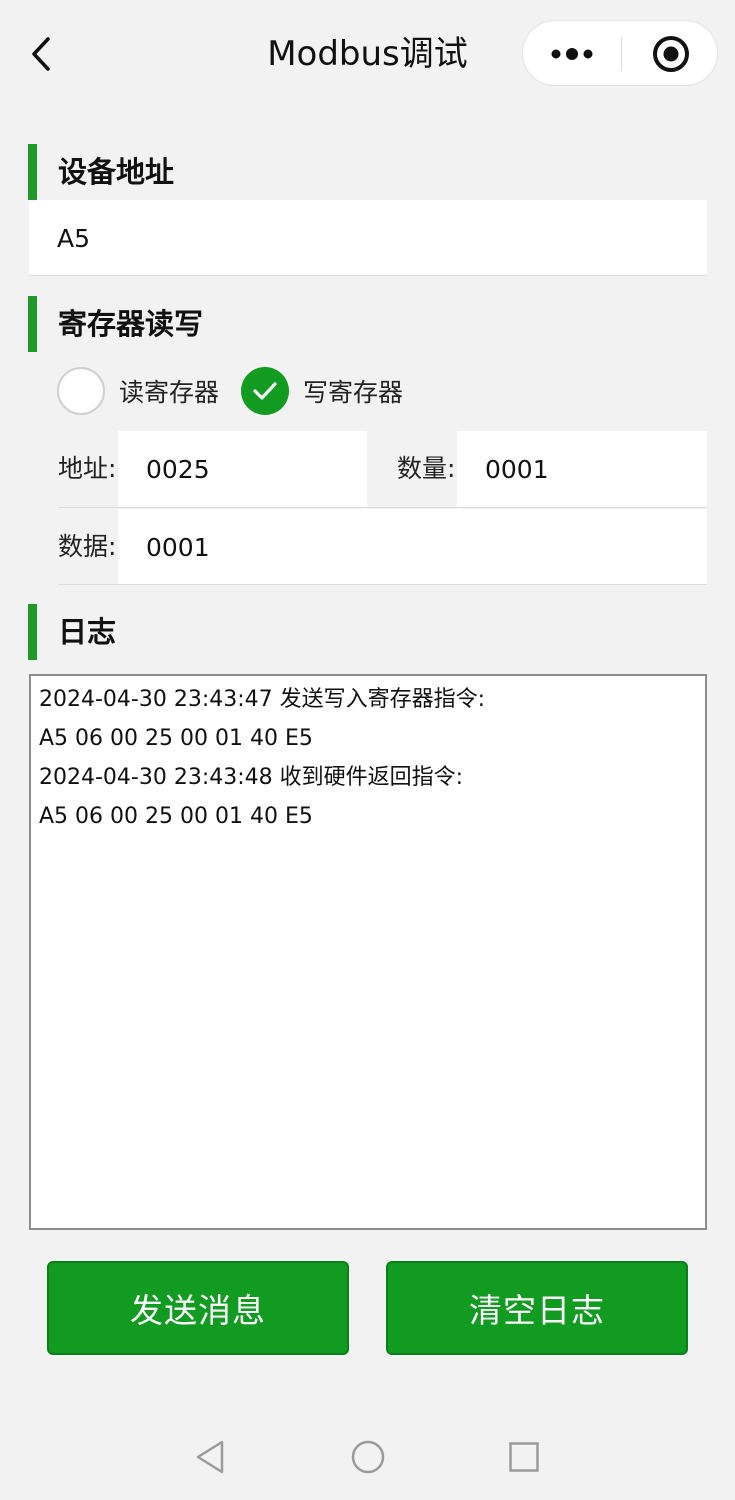 This screenshot has width=735, height=1500. I want to click on nav-recents-icon, so click(524, 1457).